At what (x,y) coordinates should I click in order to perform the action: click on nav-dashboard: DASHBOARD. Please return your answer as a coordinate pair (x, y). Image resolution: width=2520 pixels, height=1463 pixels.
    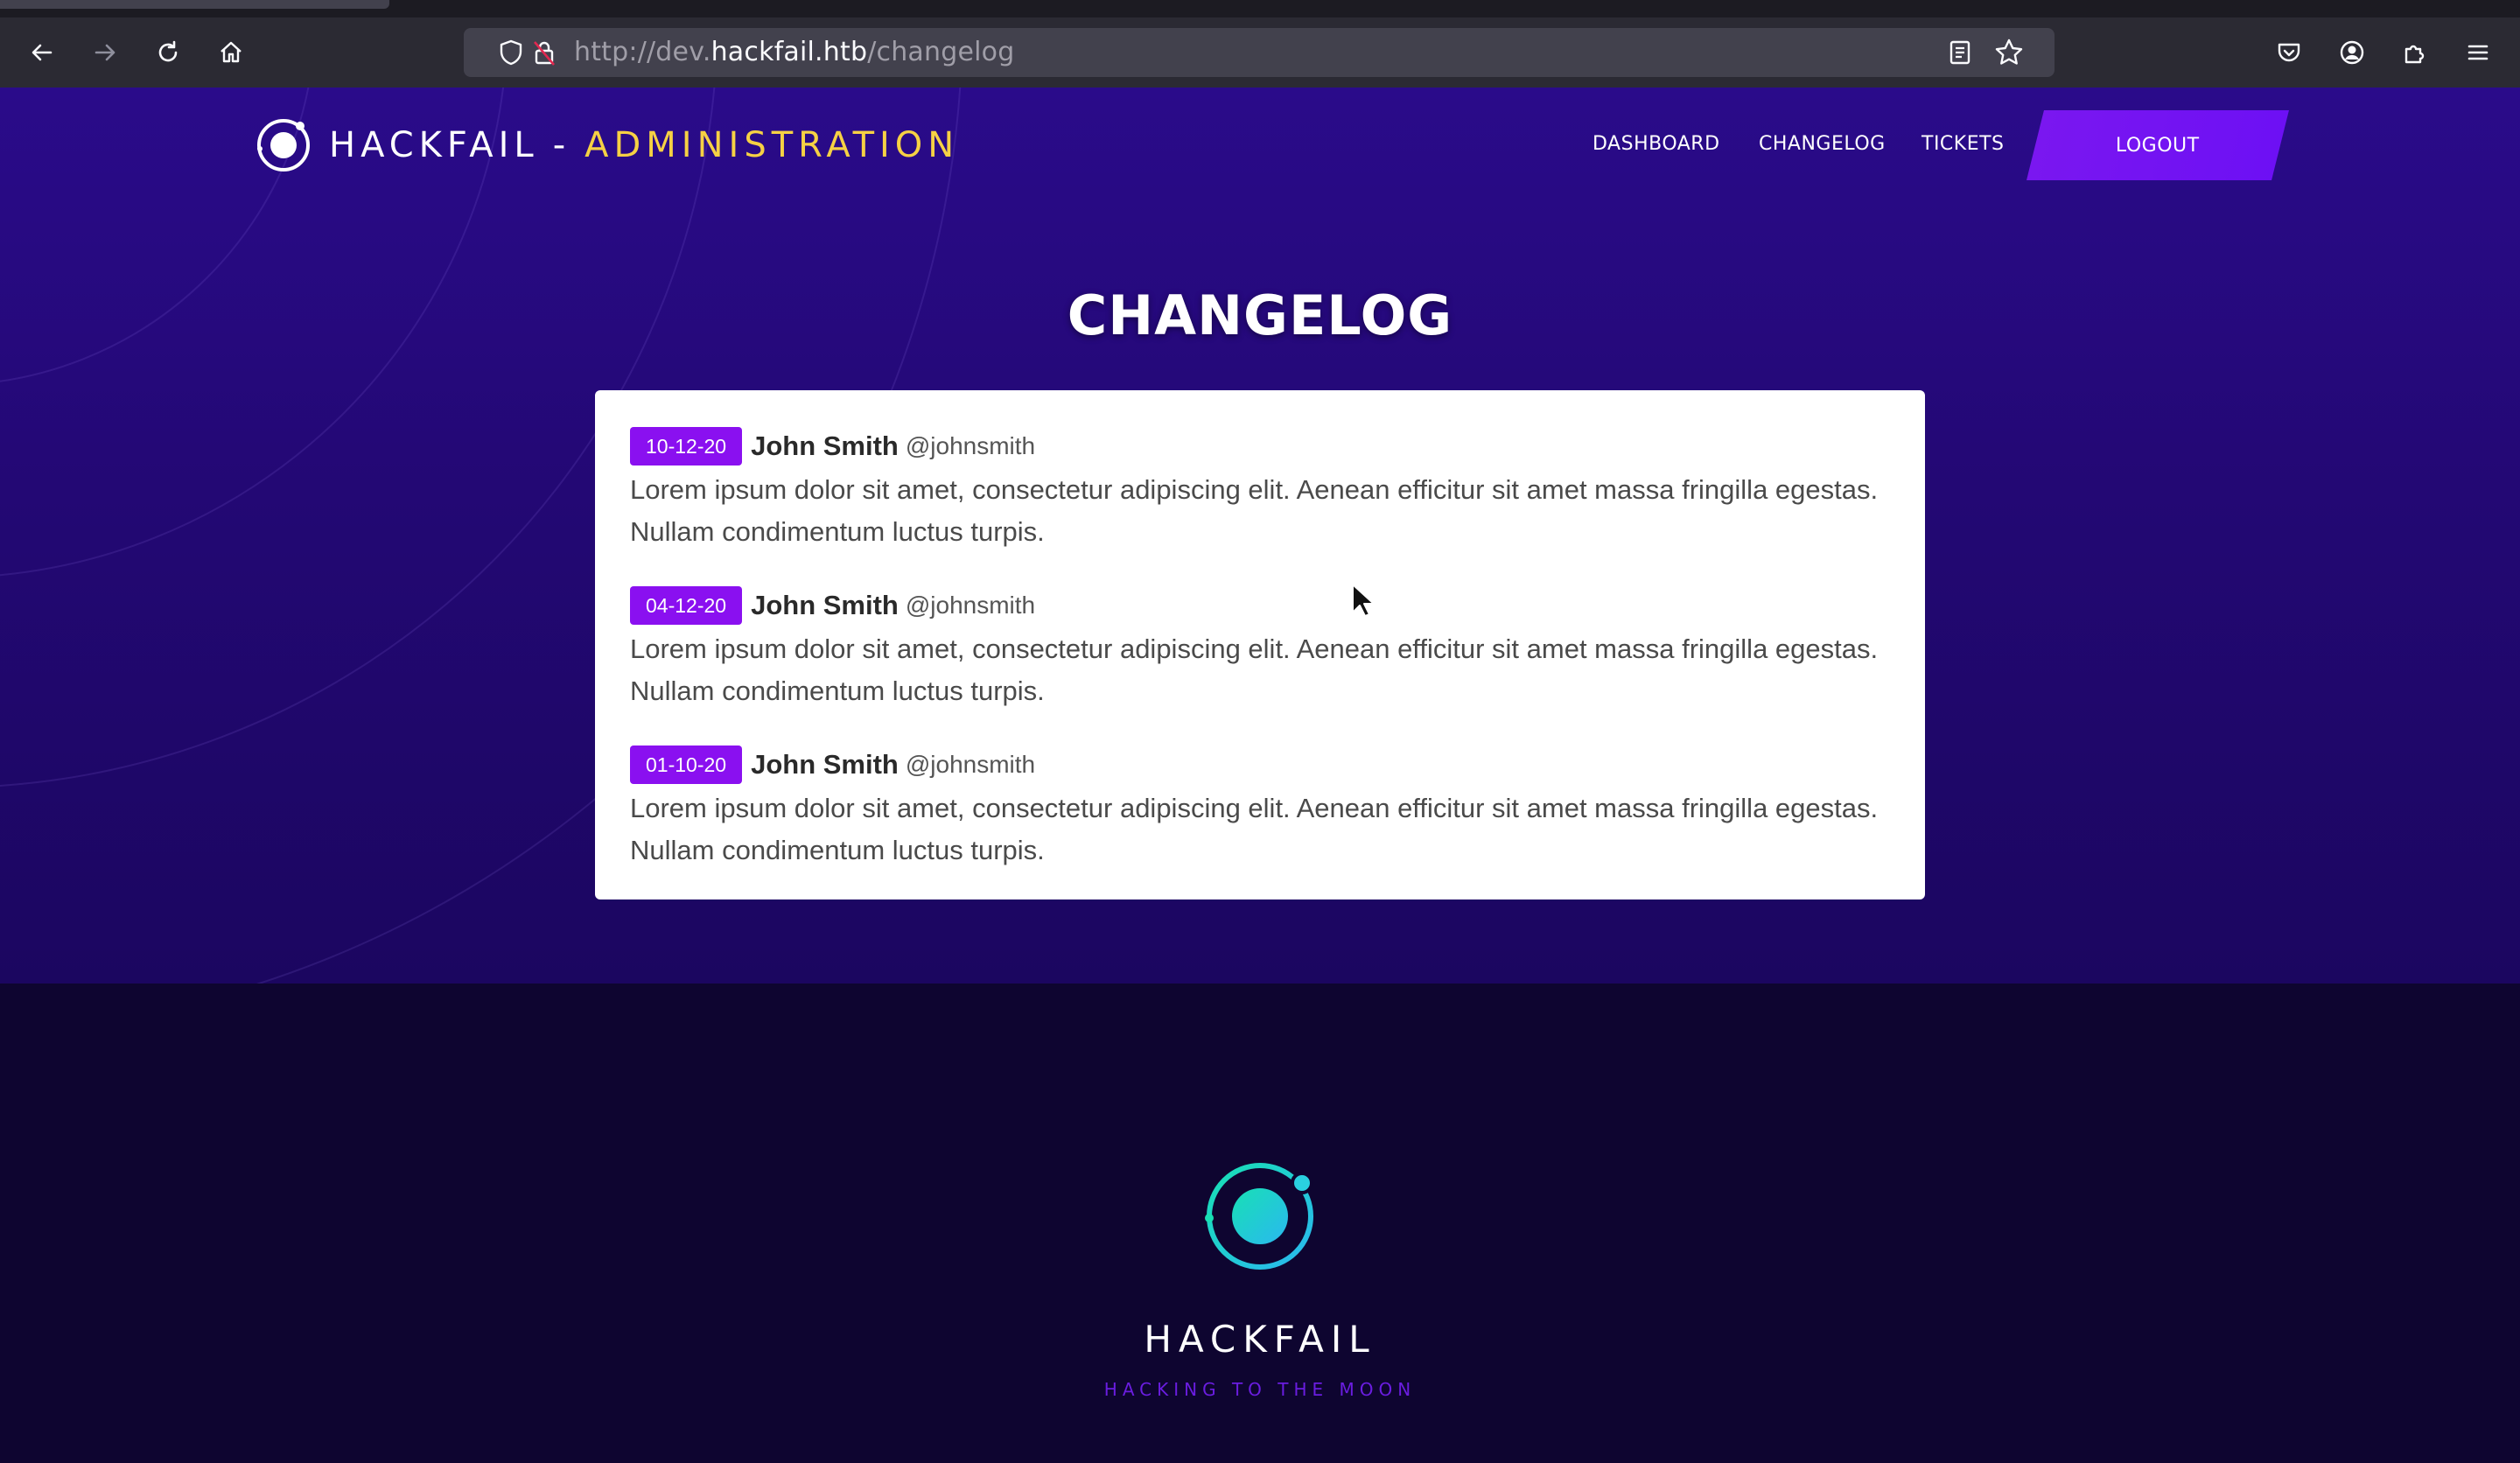
    Looking at the image, I should click on (1656, 144).